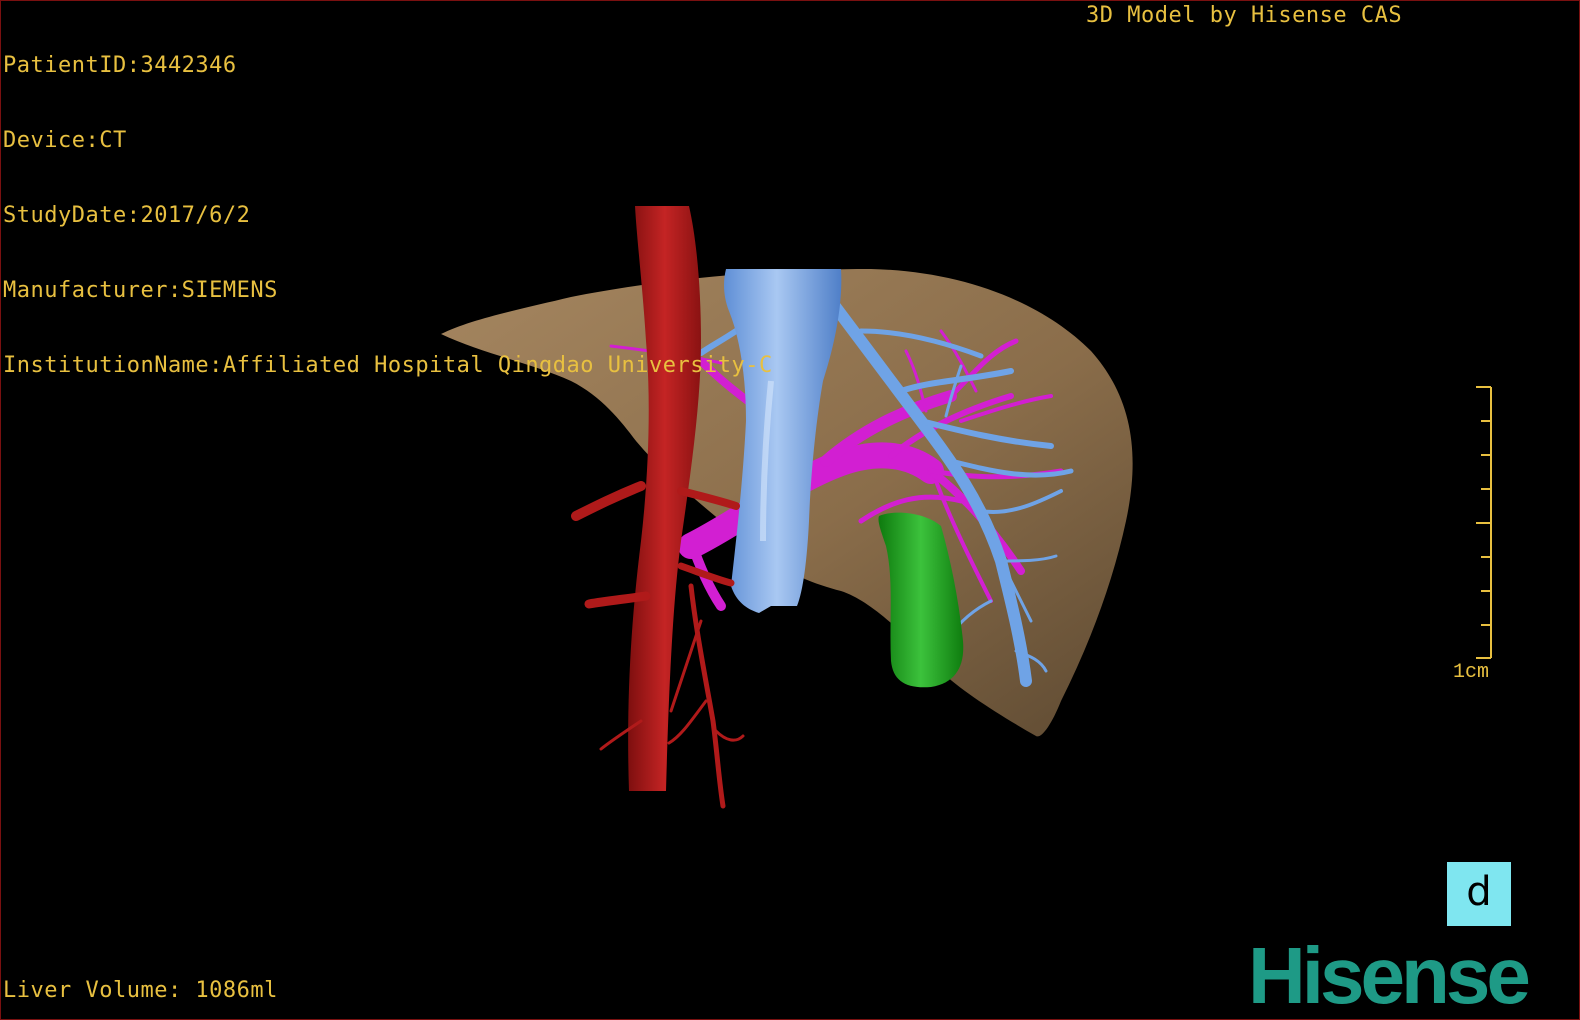  I want to click on model-credit: 3D Model by Hisense CAS, so click(1244, 15).